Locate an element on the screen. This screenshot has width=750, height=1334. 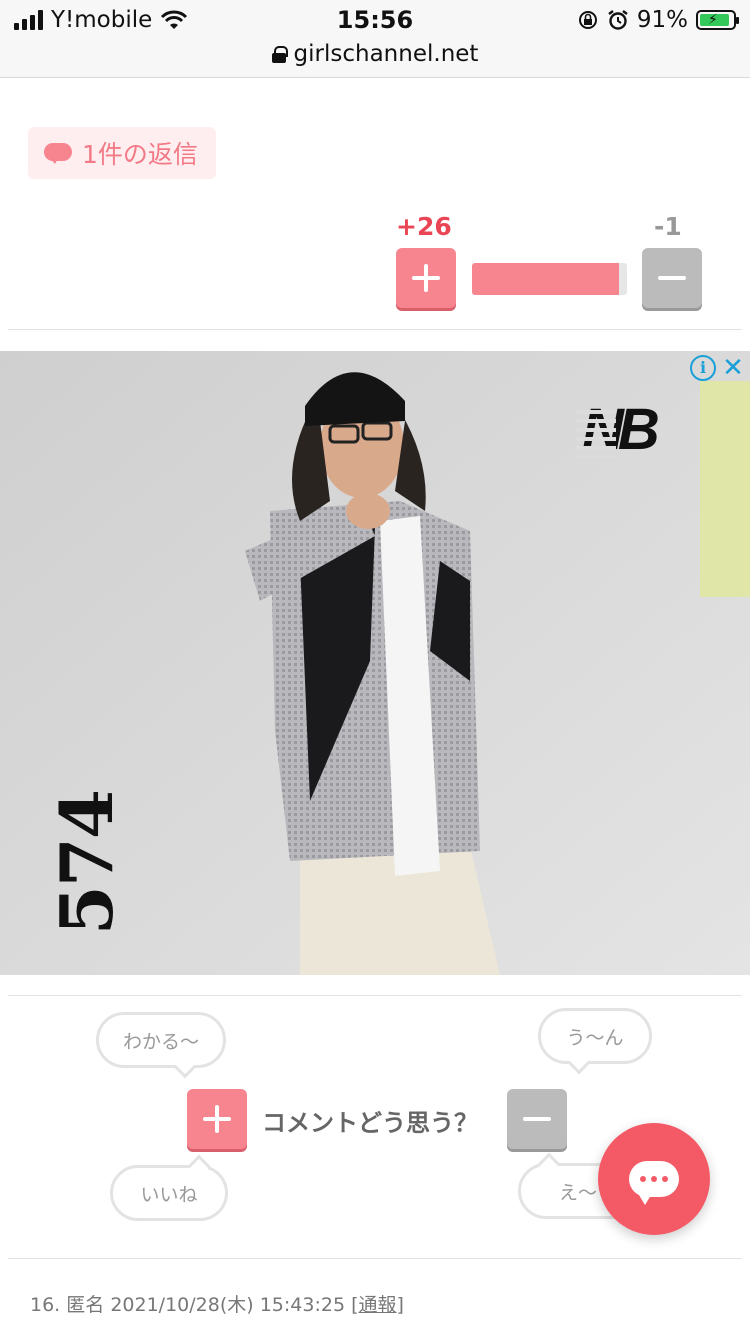
reply-count-button: 1件の返信 is located at coordinates (122, 153).